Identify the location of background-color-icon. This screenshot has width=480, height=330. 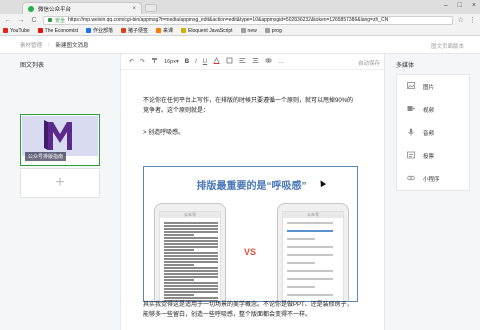
(229, 61).